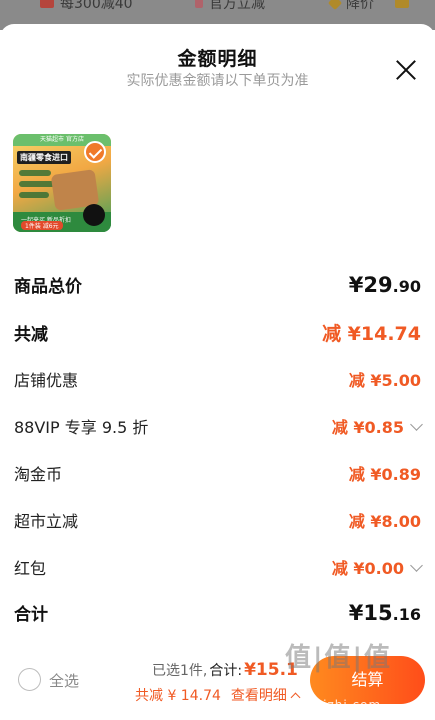 This screenshot has width=435, height=720. What do you see at coordinates (338, 658) in the screenshot?
I see `watermark-logo: 值|值|值` at bounding box center [338, 658].